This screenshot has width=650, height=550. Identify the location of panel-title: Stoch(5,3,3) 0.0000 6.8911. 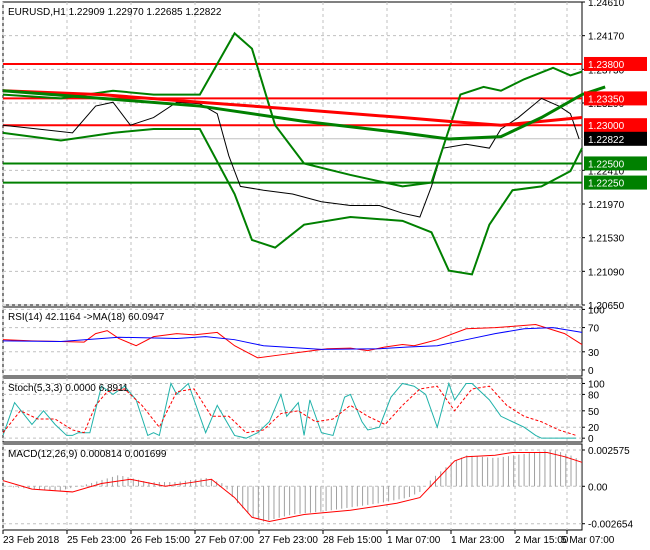
(68, 388).